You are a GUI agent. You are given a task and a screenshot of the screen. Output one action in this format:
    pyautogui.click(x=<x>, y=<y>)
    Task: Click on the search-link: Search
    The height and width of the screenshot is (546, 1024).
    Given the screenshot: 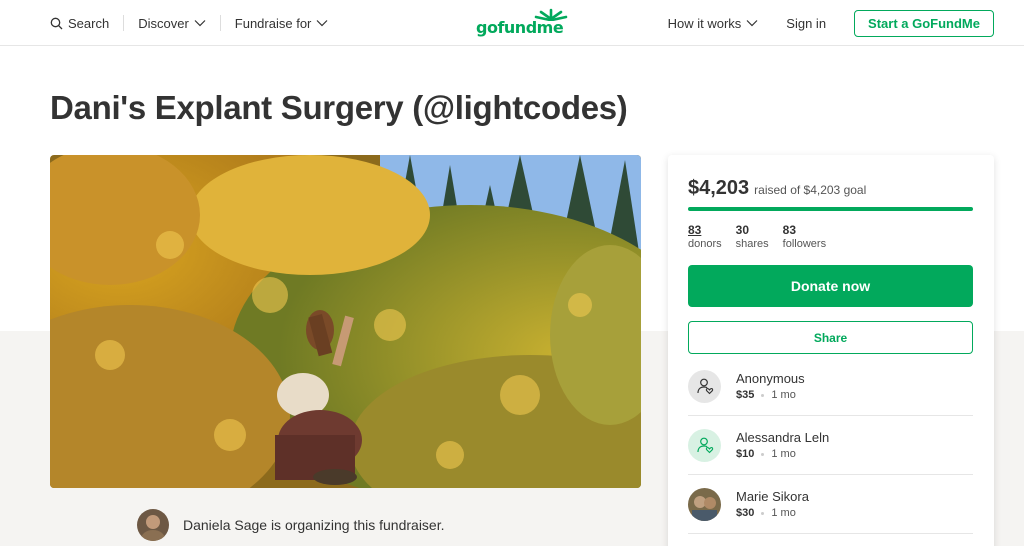 What is the action you would take?
    pyautogui.click(x=79, y=23)
    